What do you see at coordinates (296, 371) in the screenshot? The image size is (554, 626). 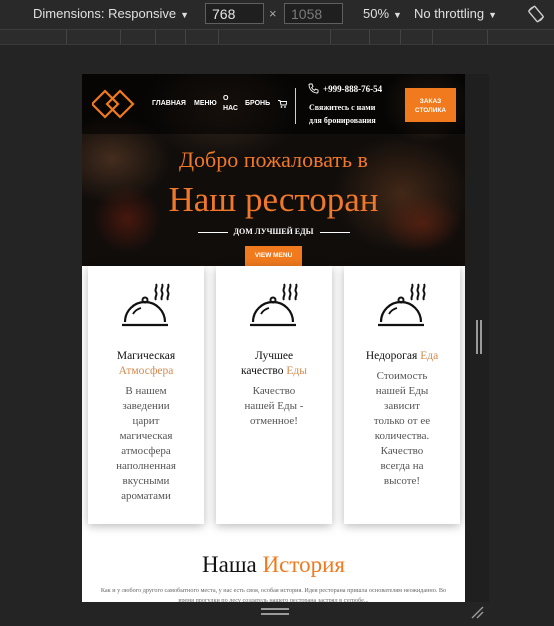 I see `card-title-accent: Еды` at bounding box center [296, 371].